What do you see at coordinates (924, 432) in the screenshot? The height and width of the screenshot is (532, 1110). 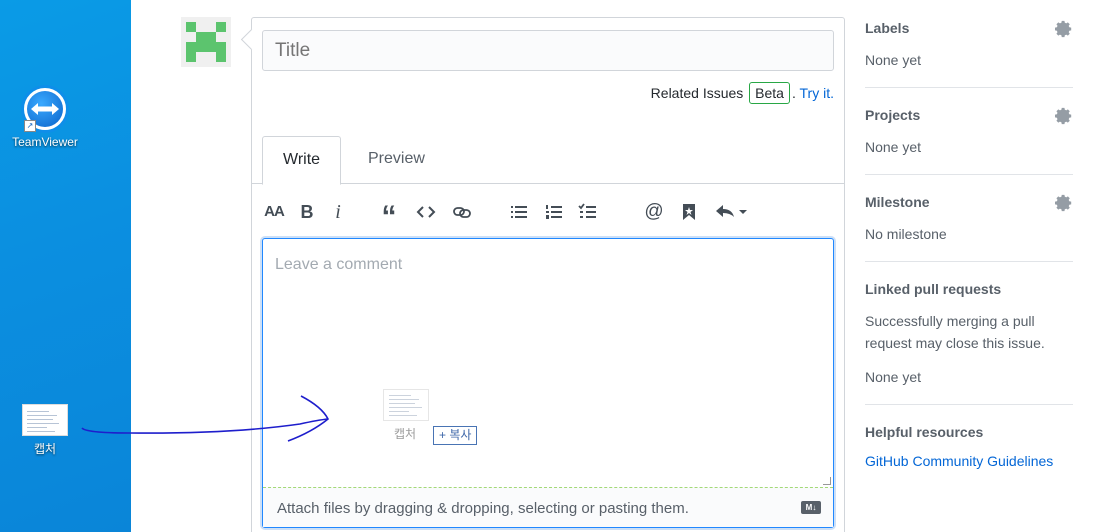 I see `sidebar-helpful-resources-title: Helpful resources` at bounding box center [924, 432].